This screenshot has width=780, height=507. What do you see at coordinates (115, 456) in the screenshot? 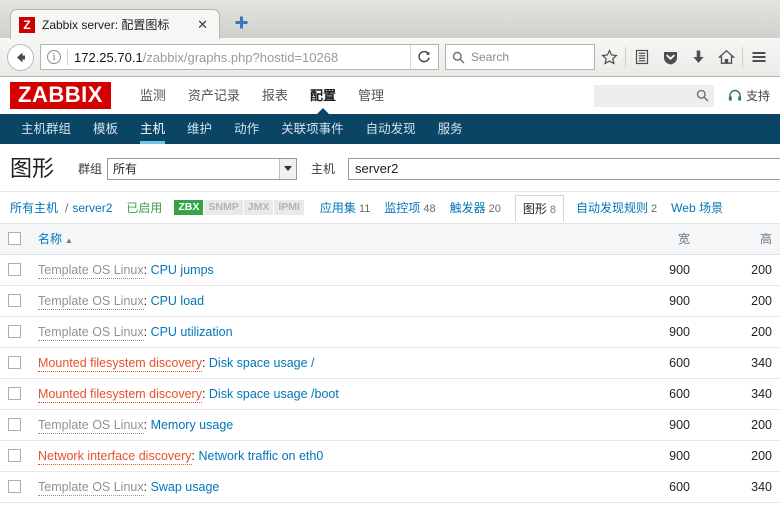
I see `row-prefix: Network interface discovery` at bounding box center [115, 456].